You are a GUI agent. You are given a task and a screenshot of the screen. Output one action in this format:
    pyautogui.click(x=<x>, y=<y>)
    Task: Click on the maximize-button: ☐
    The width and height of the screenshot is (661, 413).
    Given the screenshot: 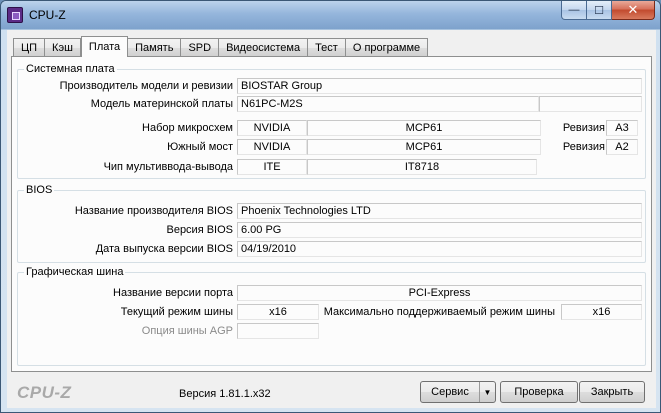 What is the action you would take?
    pyautogui.click(x=599, y=10)
    